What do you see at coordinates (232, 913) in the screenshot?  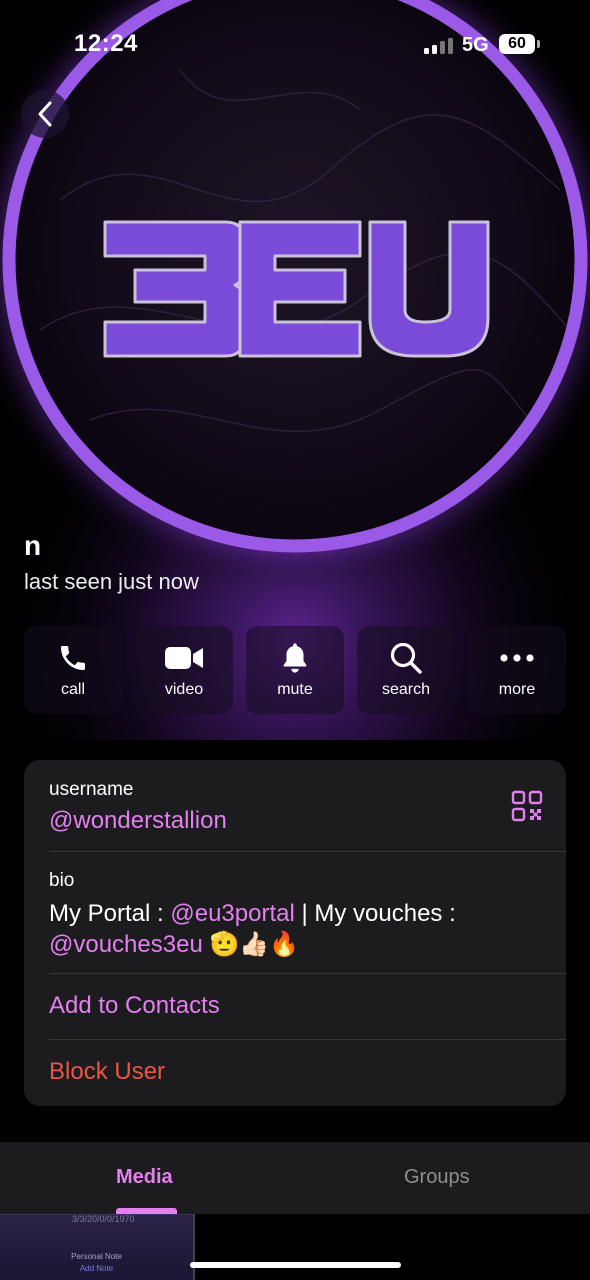 I see `portal-link: @eu3portal` at bounding box center [232, 913].